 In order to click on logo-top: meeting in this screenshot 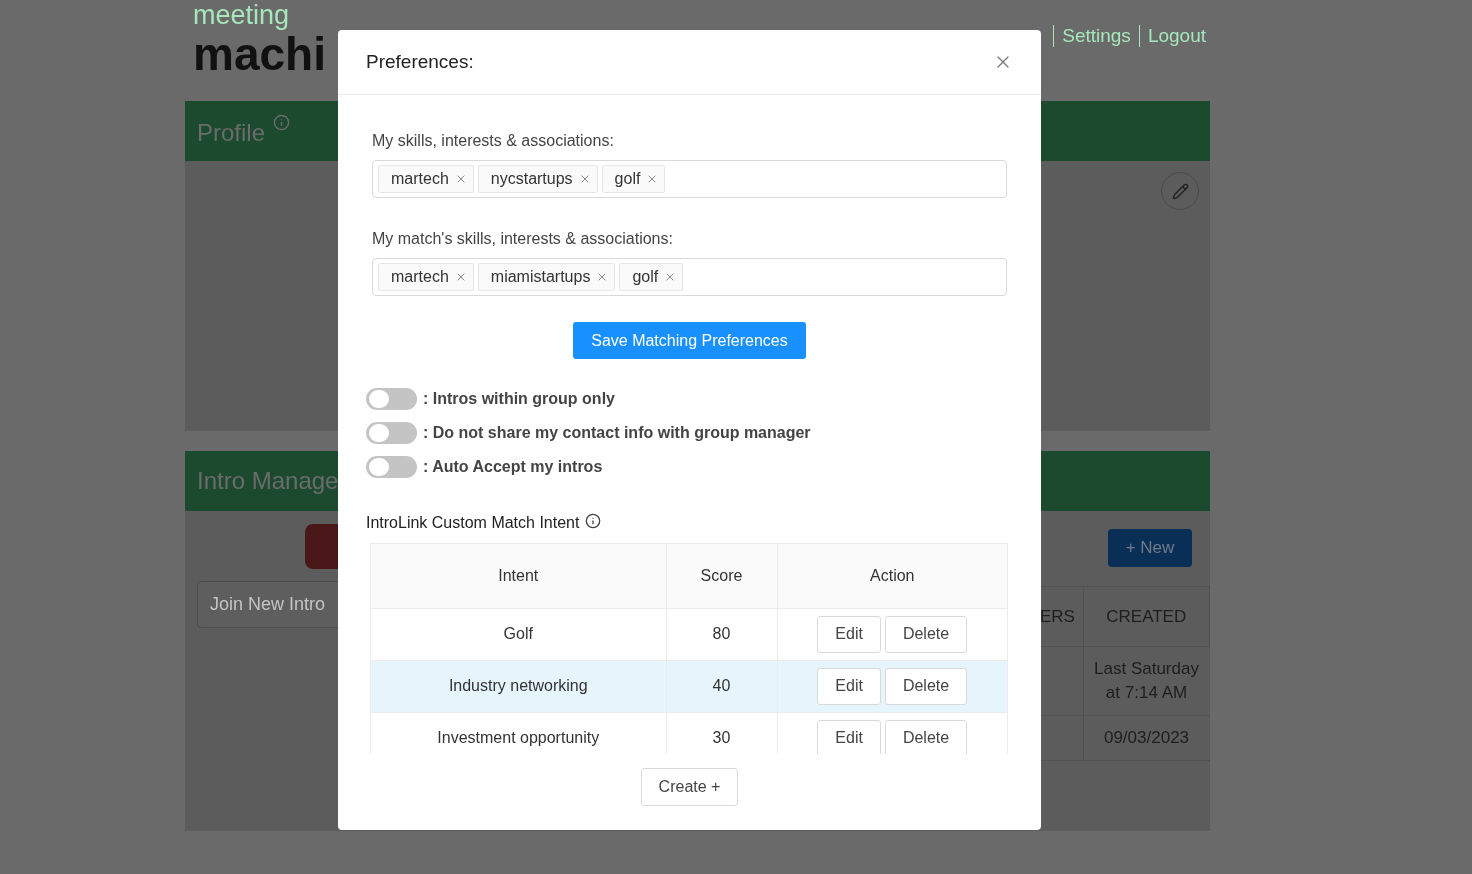, I will do `click(242, 15)`.